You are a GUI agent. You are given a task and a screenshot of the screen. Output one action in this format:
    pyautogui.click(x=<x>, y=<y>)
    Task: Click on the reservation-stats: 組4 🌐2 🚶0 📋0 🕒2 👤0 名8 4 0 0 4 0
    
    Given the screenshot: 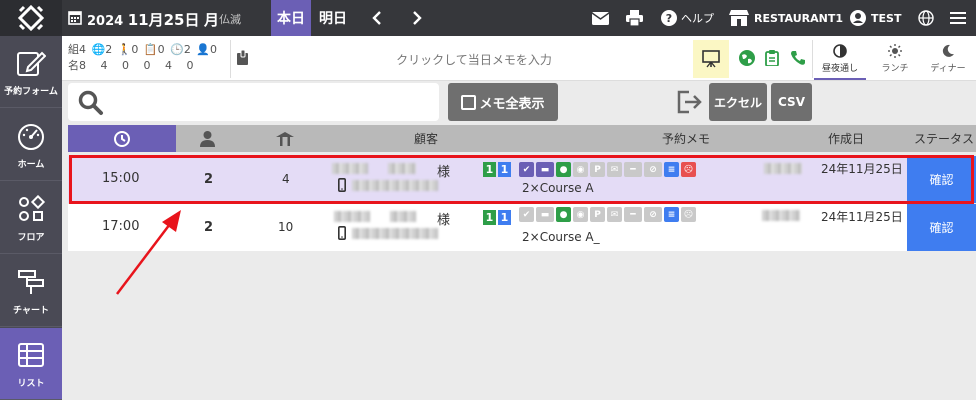 What is the action you would take?
    pyautogui.click(x=142, y=58)
    